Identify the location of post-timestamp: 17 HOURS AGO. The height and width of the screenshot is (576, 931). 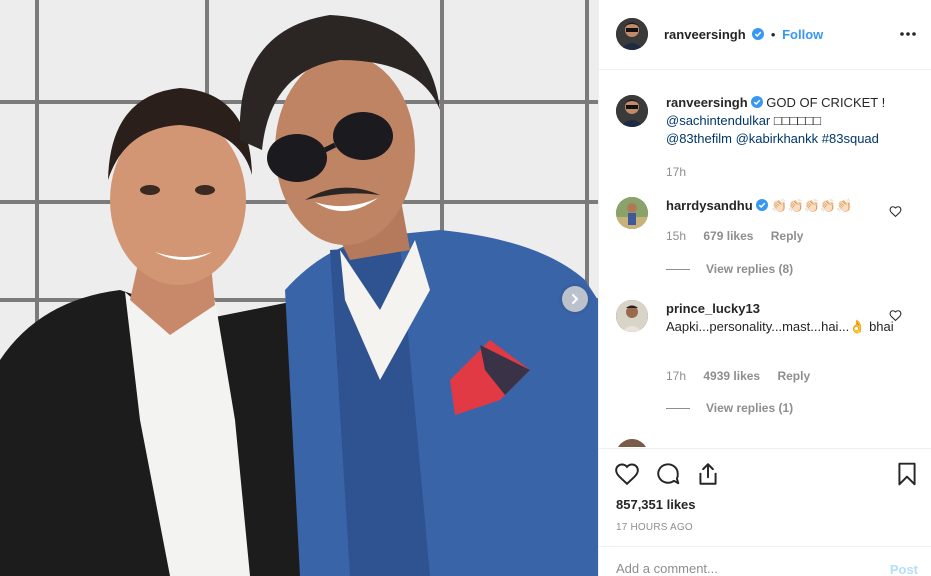
(654, 527).